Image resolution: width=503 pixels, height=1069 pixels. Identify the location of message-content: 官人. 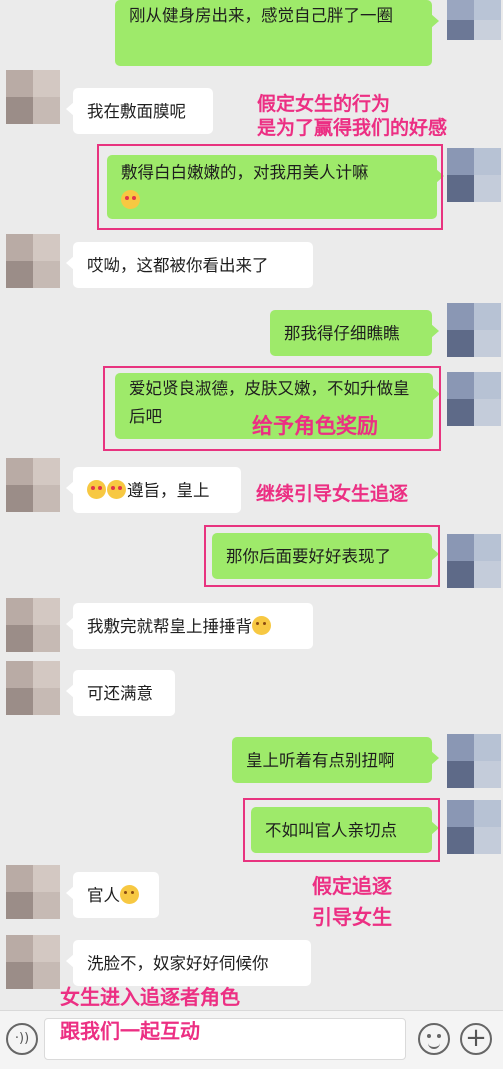
(118, 896).